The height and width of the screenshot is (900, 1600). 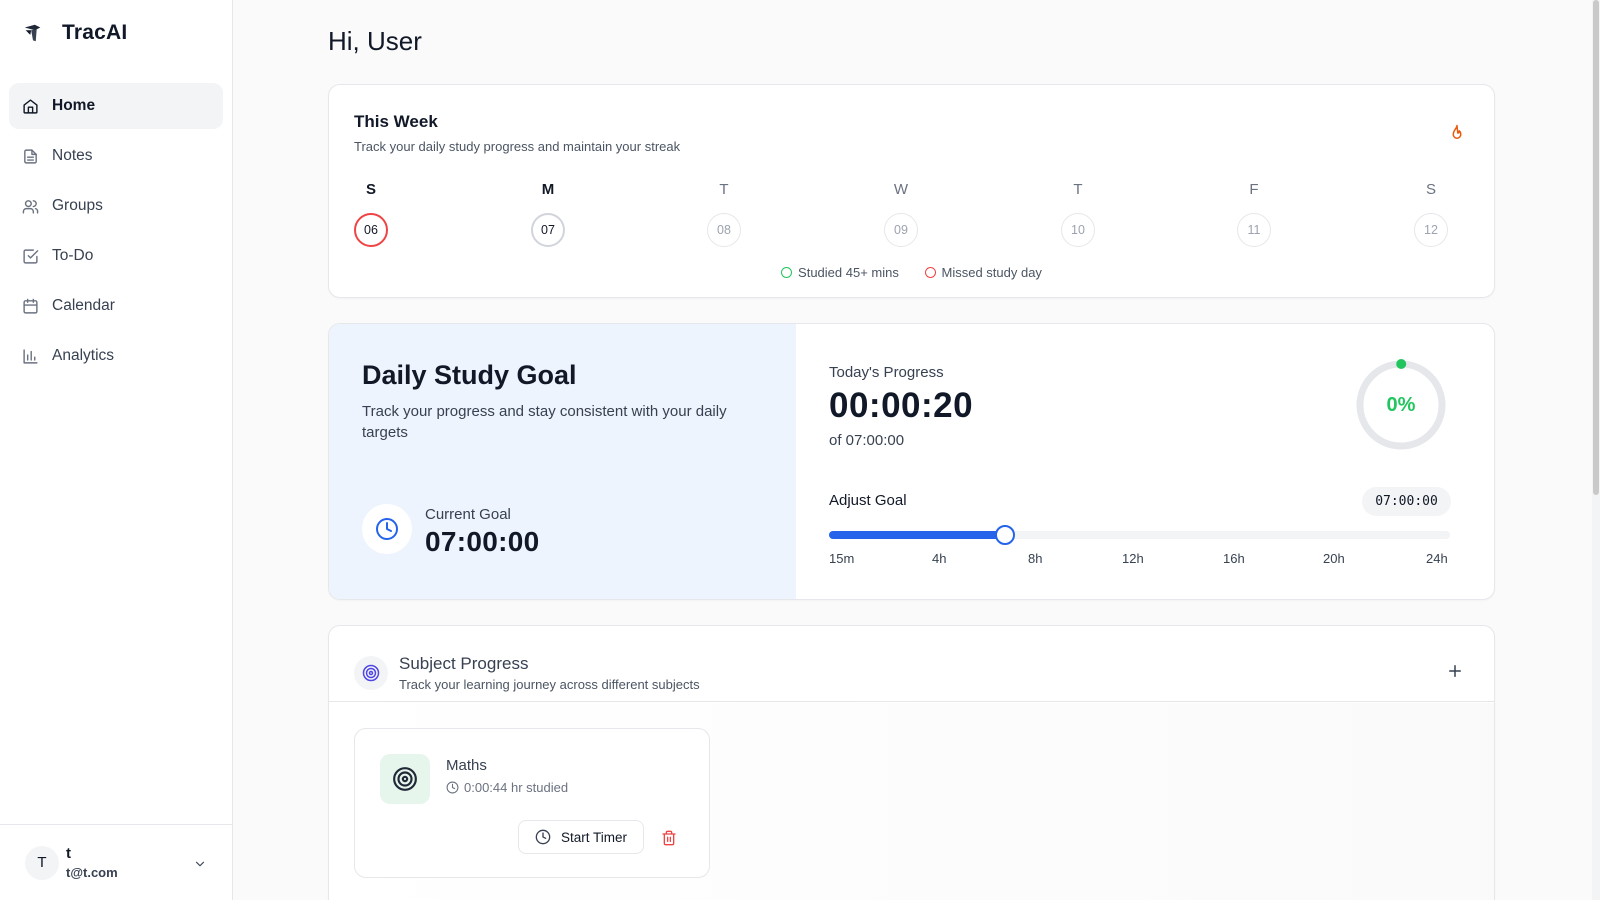 What do you see at coordinates (930, 272) in the screenshot?
I see `red-circle-icon` at bounding box center [930, 272].